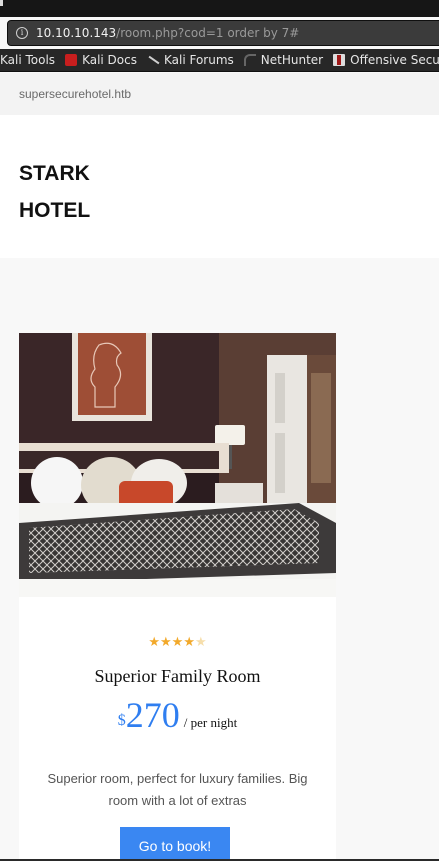 The height and width of the screenshot is (861, 439). I want to click on brand-line-1: STARK, so click(54, 173).